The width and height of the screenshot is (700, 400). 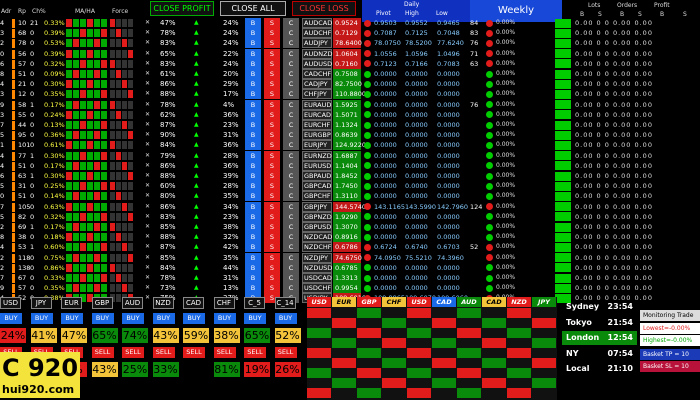 I want to click on symbol-name: AUDUSD, so click(x=317, y=63).